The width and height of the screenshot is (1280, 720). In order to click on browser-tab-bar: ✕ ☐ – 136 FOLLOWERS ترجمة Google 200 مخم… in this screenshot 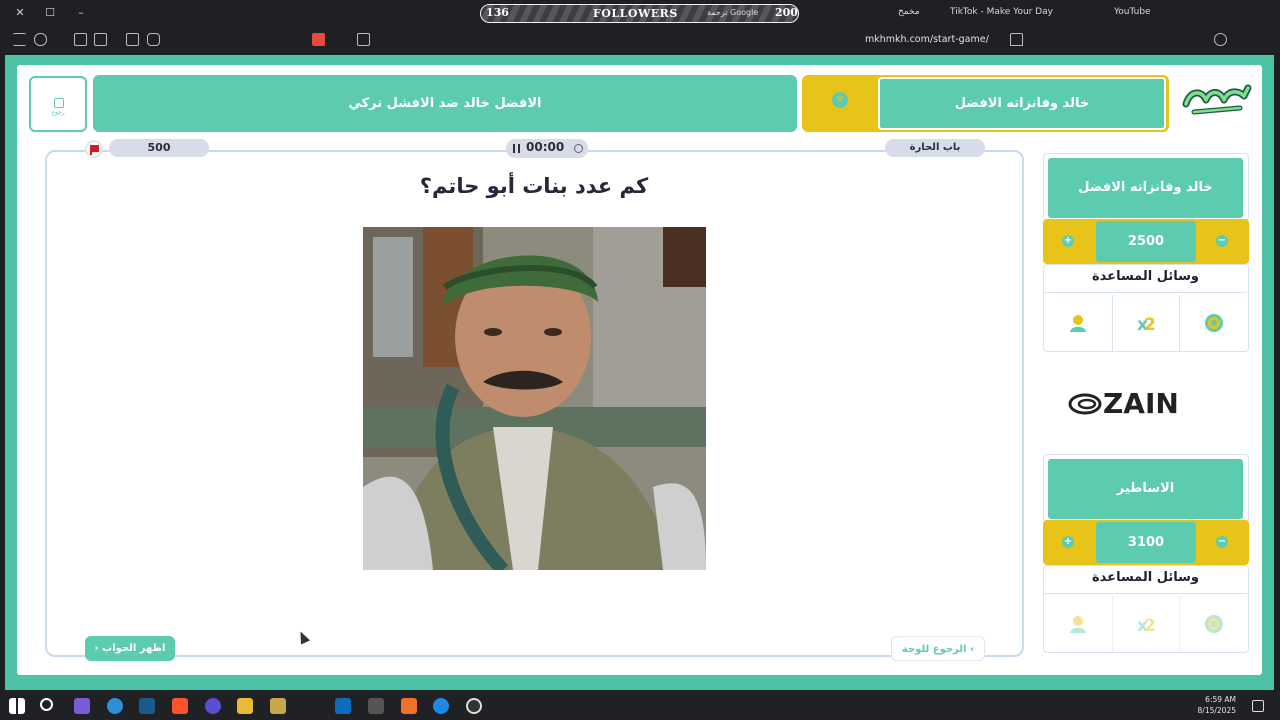, I will do `click(640, 13)`.